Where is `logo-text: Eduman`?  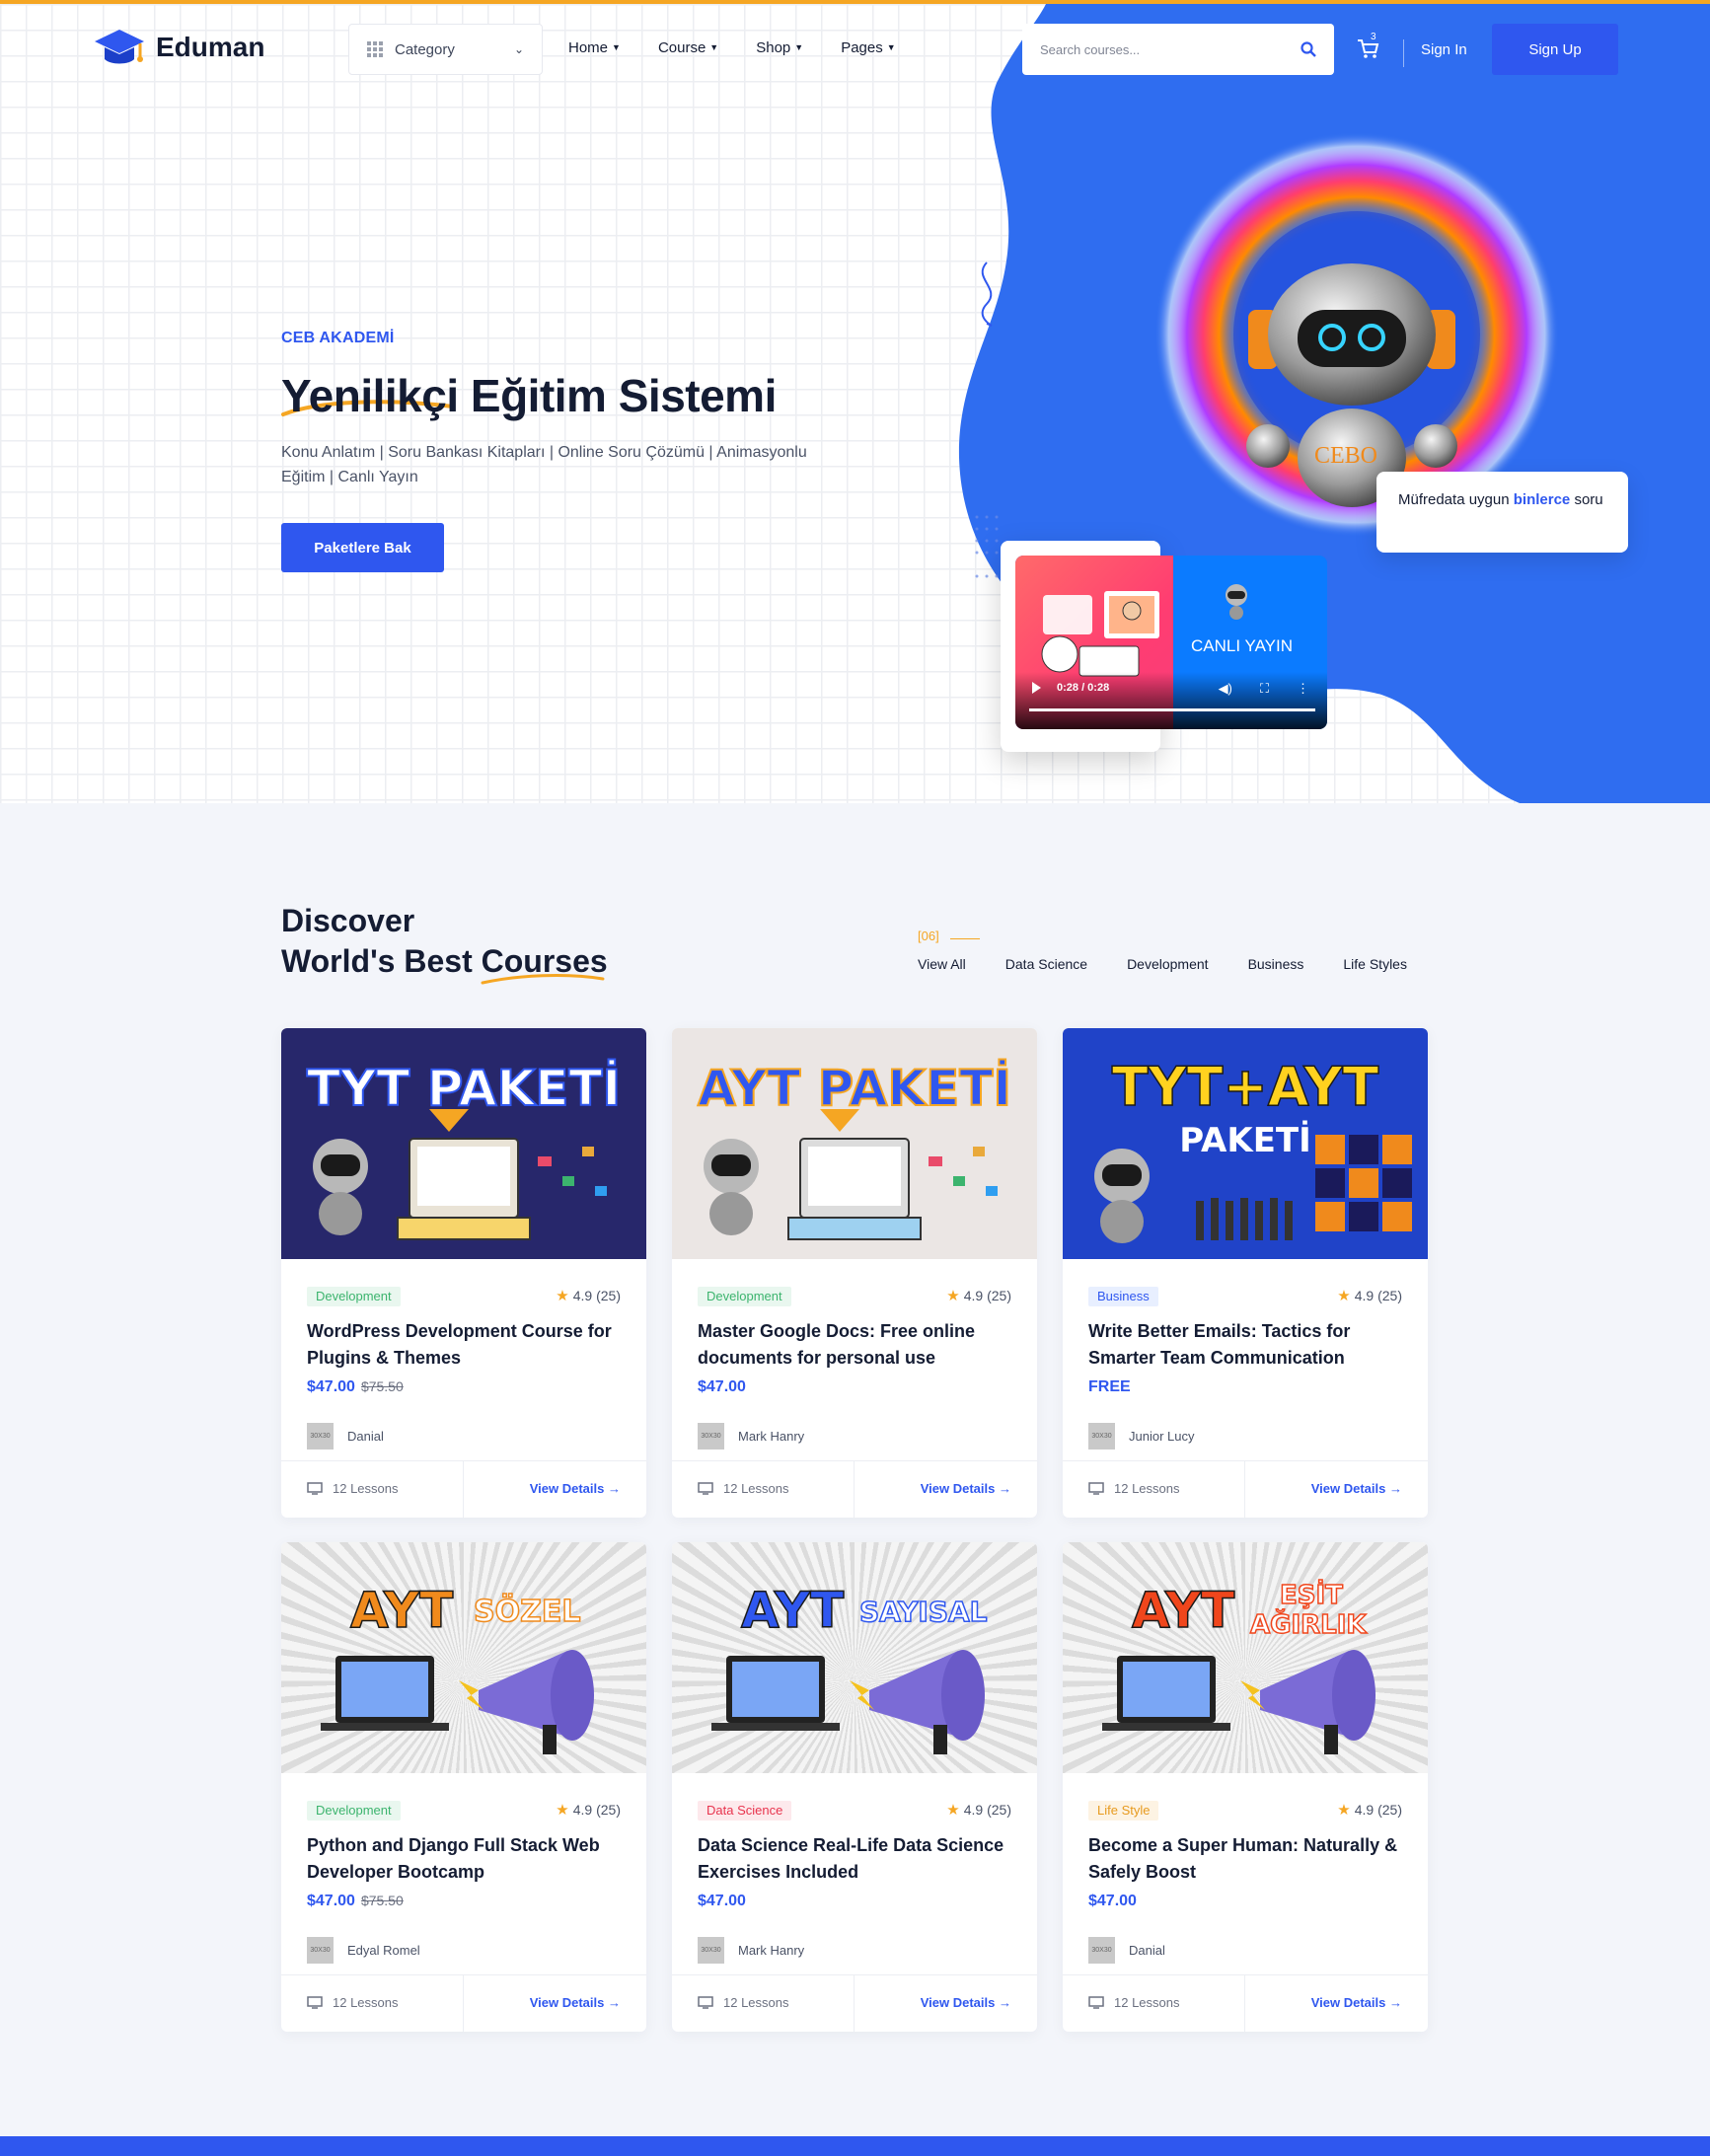
logo-text: Eduman is located at coordinates (210, 47).